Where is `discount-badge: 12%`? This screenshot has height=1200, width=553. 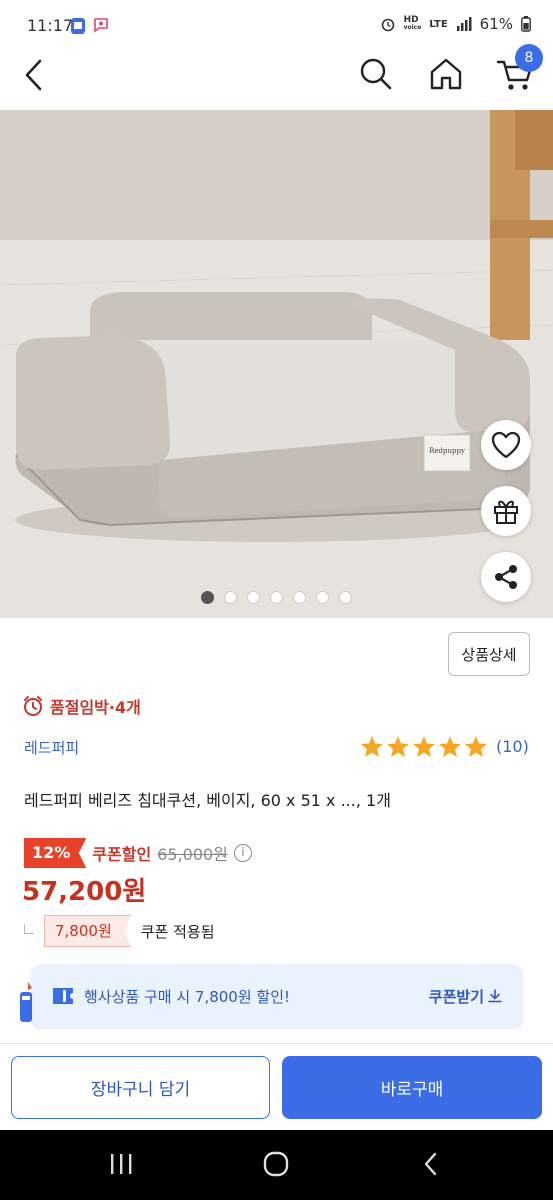
discount-badge: 12% is located at coordinates (55, 853).